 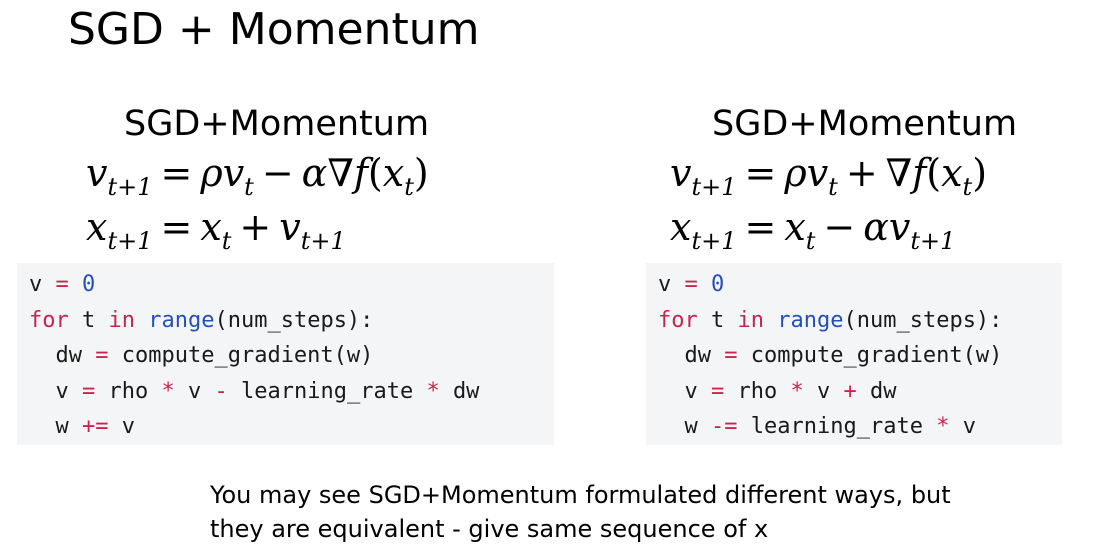 I want to click on right-heading: SGD+Momentum, so click(x=865, y=124).